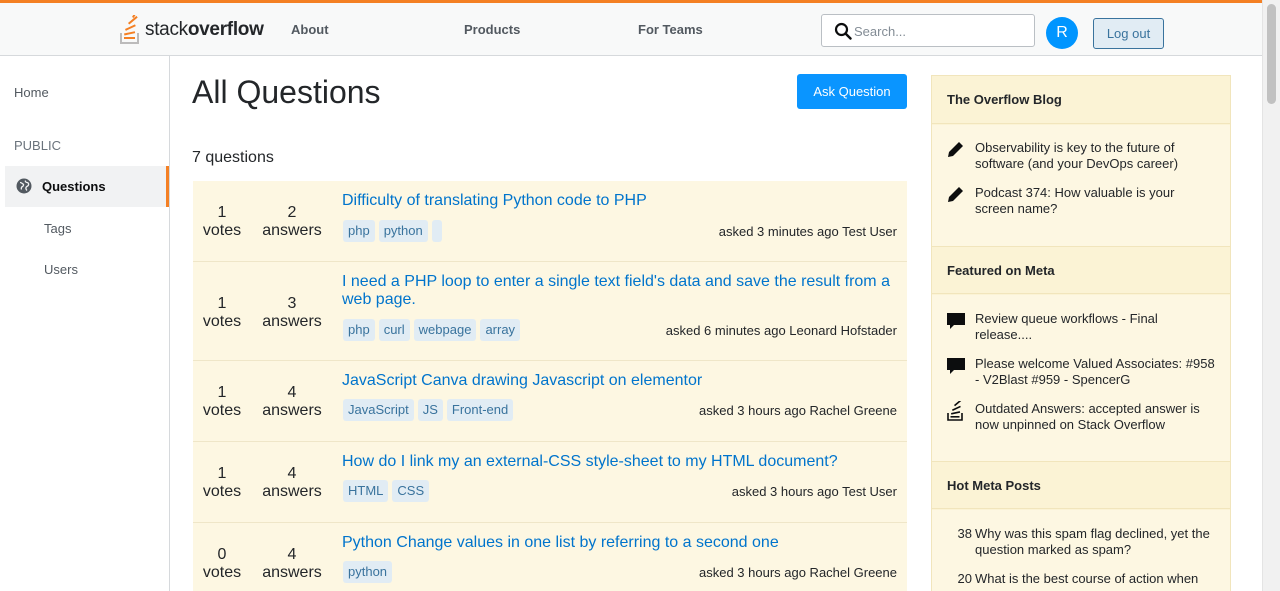  What do you see at coordinates (394, 330) in the screenshot?
I see `tag-curl: curl` at bounding box center [394, 330].